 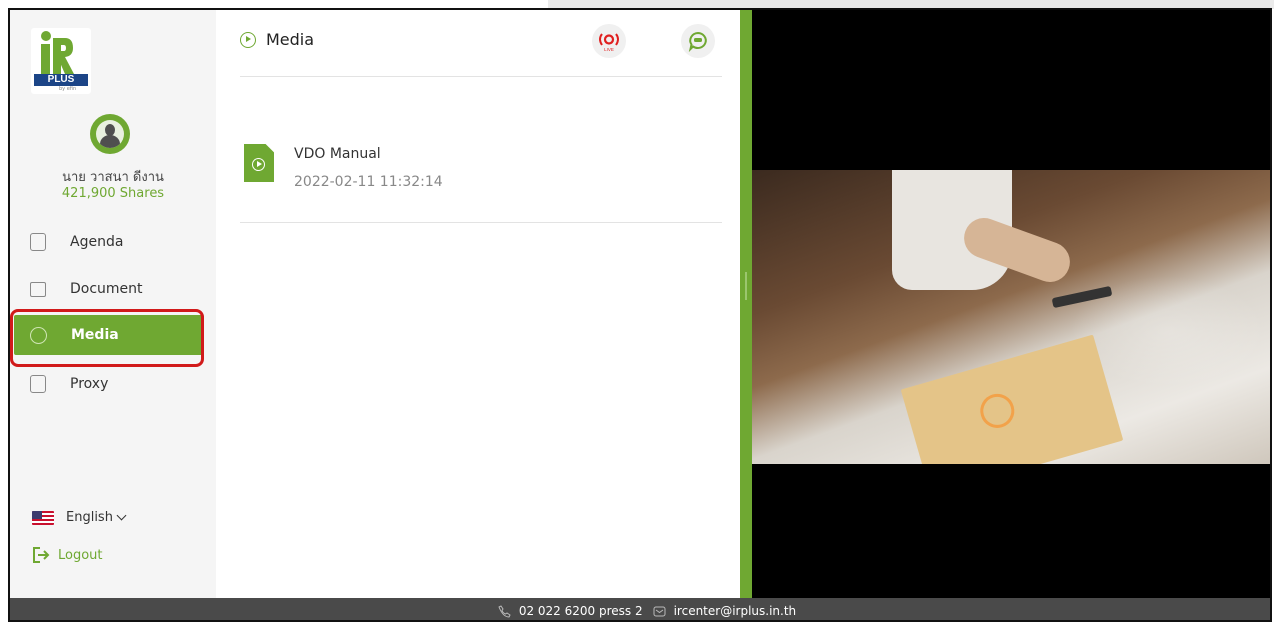 I want to click on live-button: LIVE, so click(x=609, y=41).